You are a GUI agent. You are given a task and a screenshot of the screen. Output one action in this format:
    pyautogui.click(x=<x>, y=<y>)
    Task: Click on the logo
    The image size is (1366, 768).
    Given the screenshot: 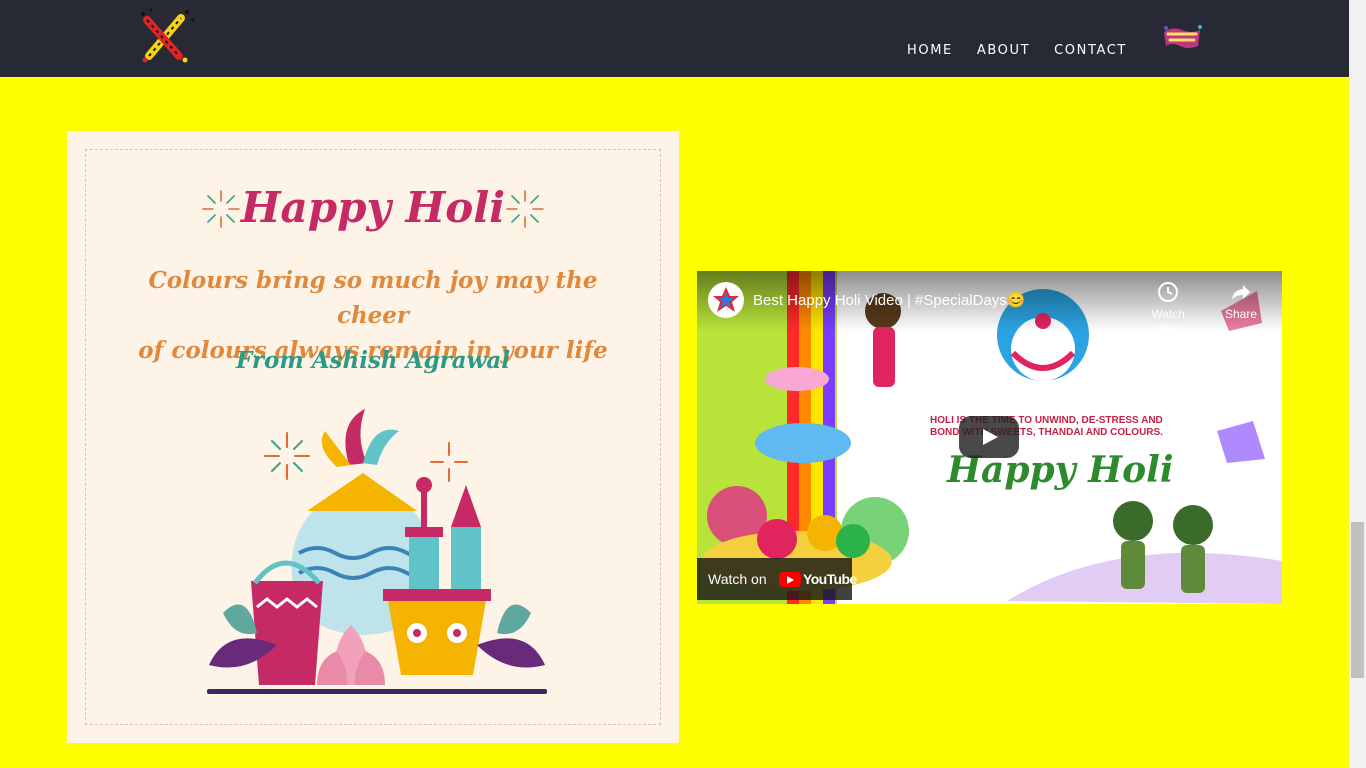 What is the action you would take?
    pyautogui.click(x=167, y=36)
    